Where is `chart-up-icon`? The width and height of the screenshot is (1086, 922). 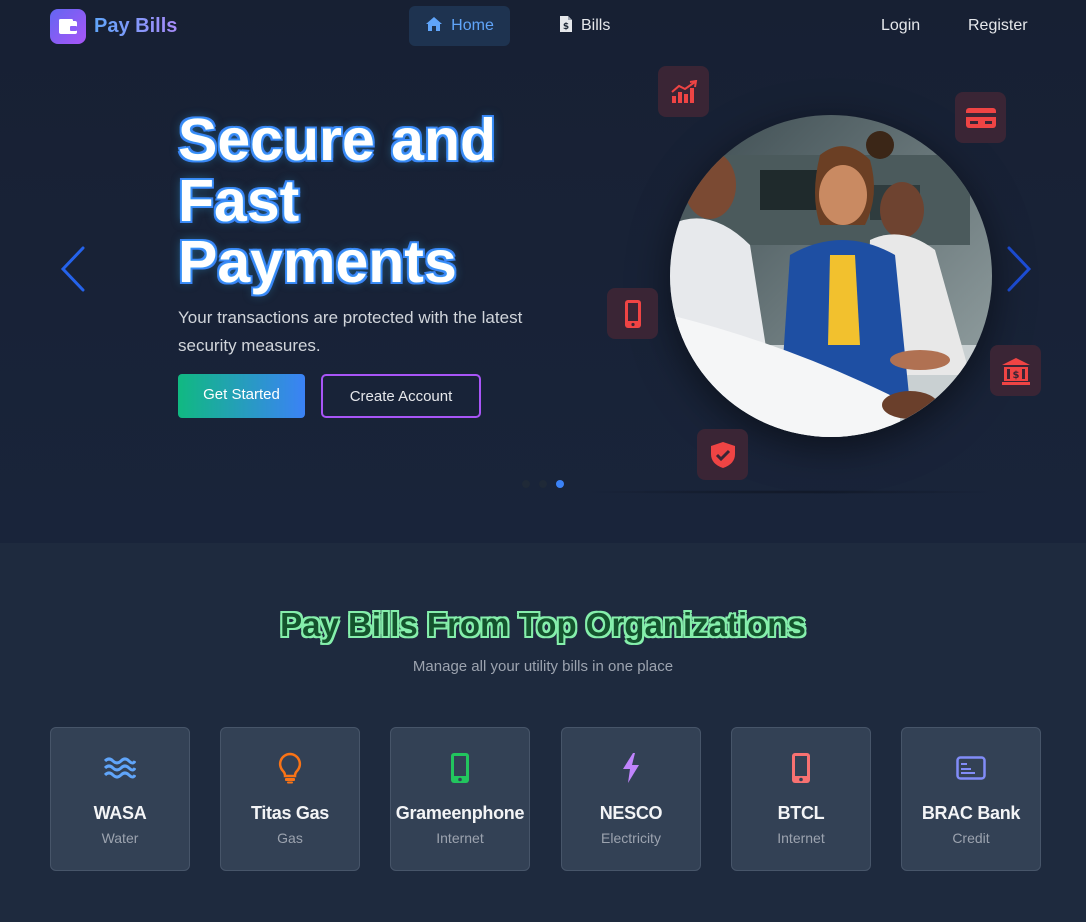 chart-up-icon is located at coordinates (683, 91).